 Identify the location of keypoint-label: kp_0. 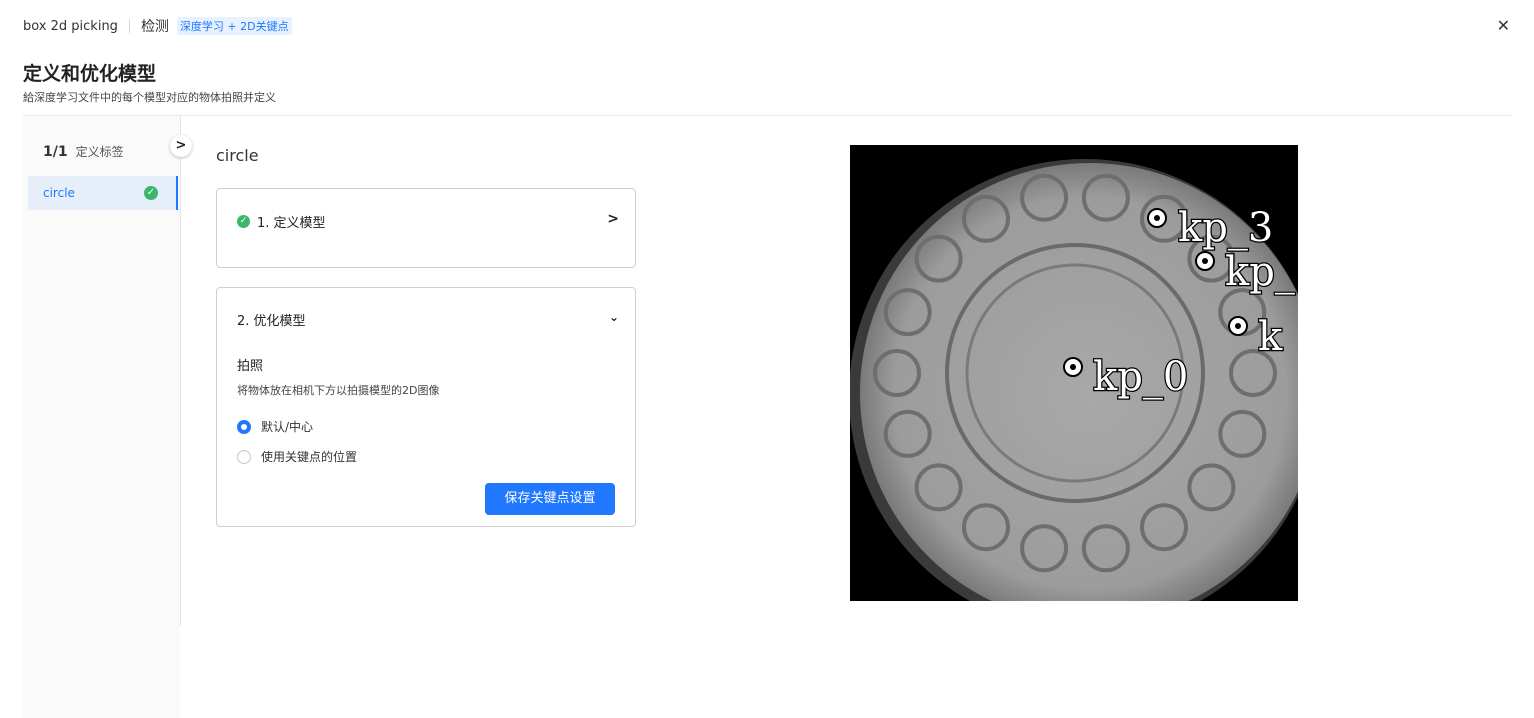
(1140, 377).